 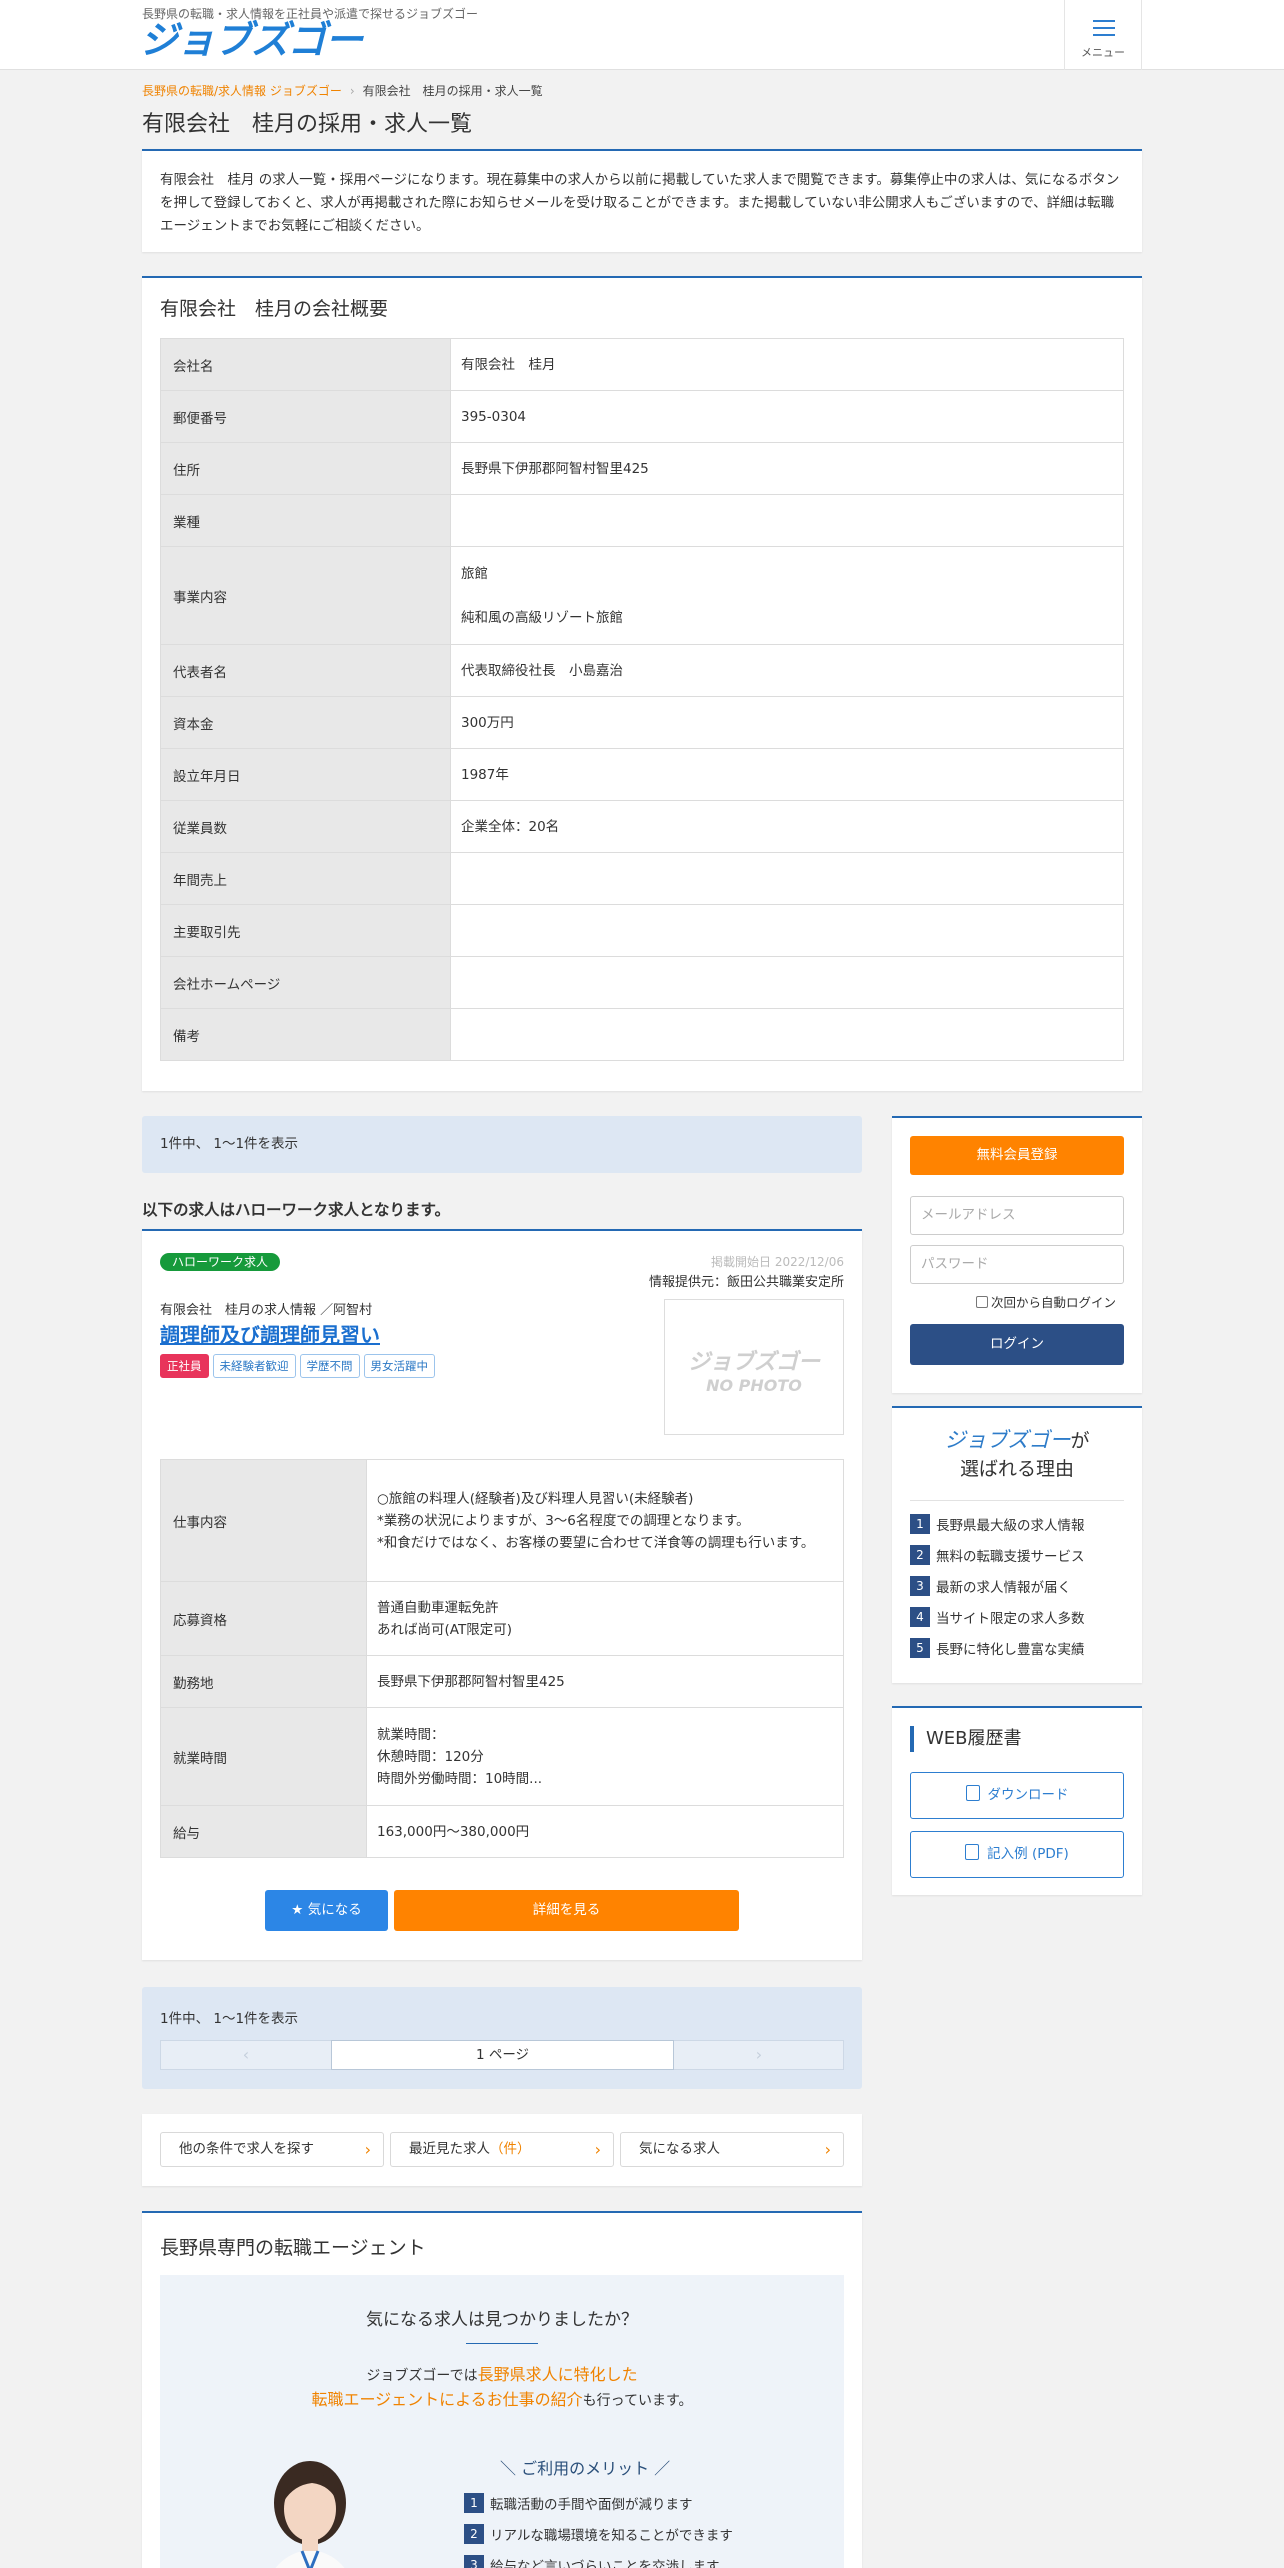 I want to click on overview-label: 備考, so click(x=305, y=1034).